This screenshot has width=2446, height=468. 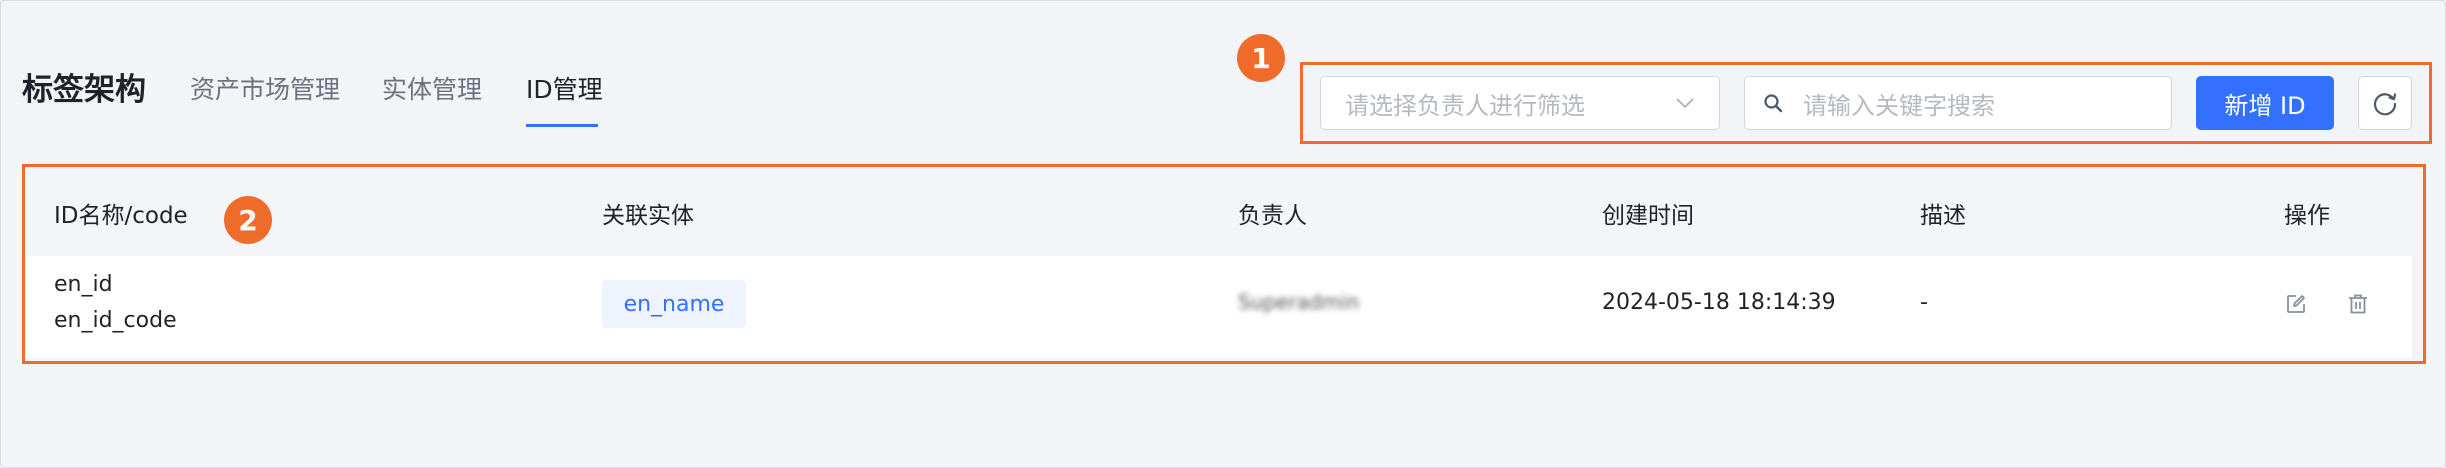 What do you see at coordinates (1899, 105) in the screenshot?
I see `search-placeholder: 请输入关键字搜索` at bounding box center [1899, 105].